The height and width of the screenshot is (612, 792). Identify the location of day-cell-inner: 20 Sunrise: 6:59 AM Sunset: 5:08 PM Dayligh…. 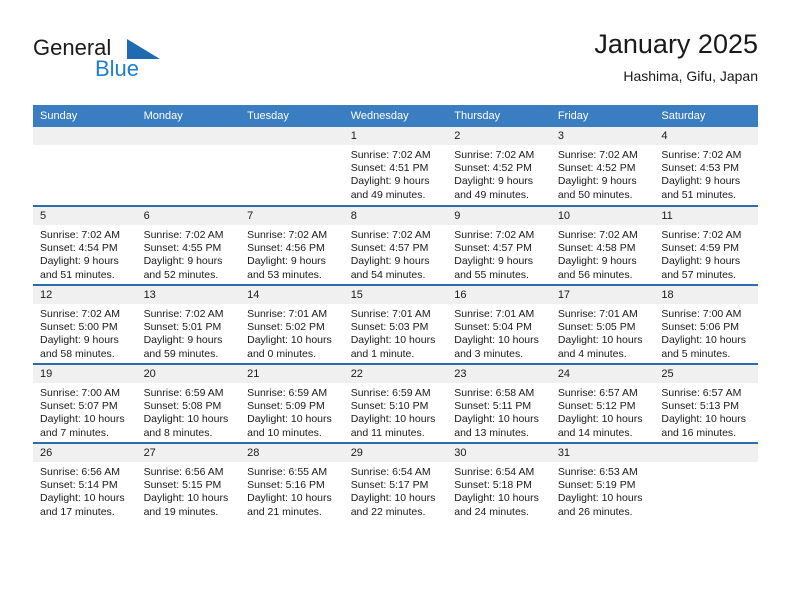
(188, 403).